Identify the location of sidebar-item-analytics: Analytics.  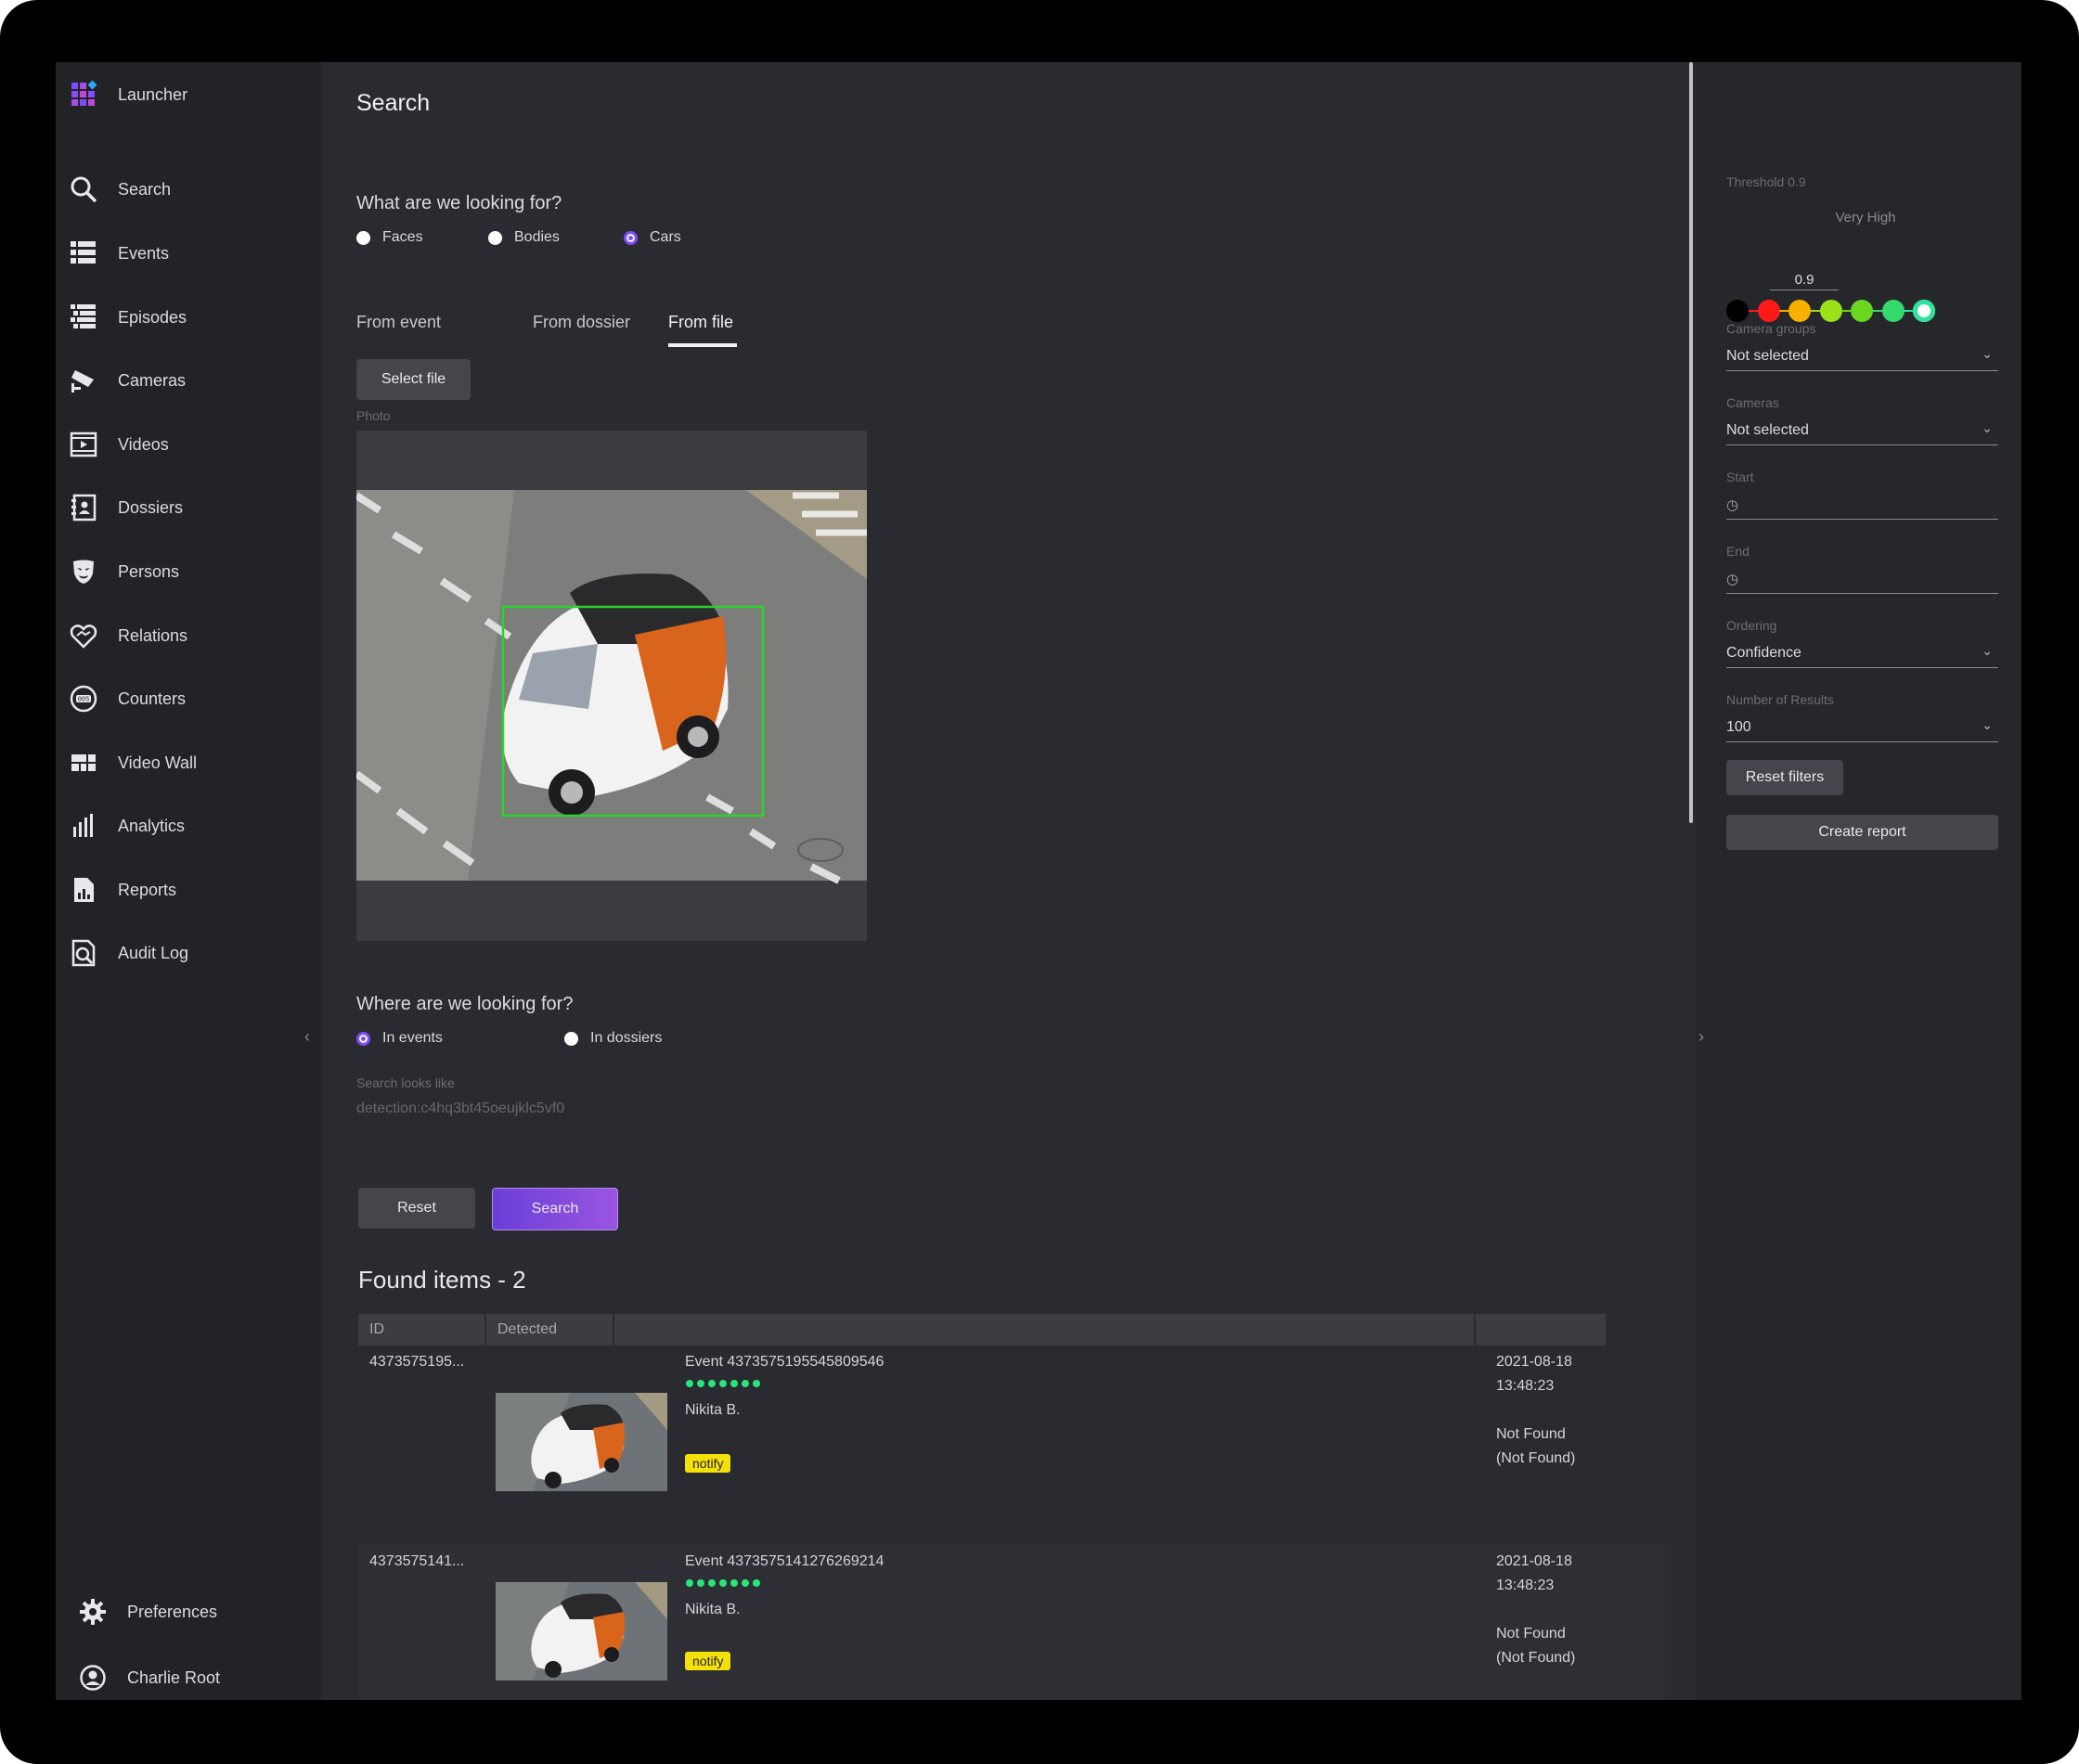
(188, 826).